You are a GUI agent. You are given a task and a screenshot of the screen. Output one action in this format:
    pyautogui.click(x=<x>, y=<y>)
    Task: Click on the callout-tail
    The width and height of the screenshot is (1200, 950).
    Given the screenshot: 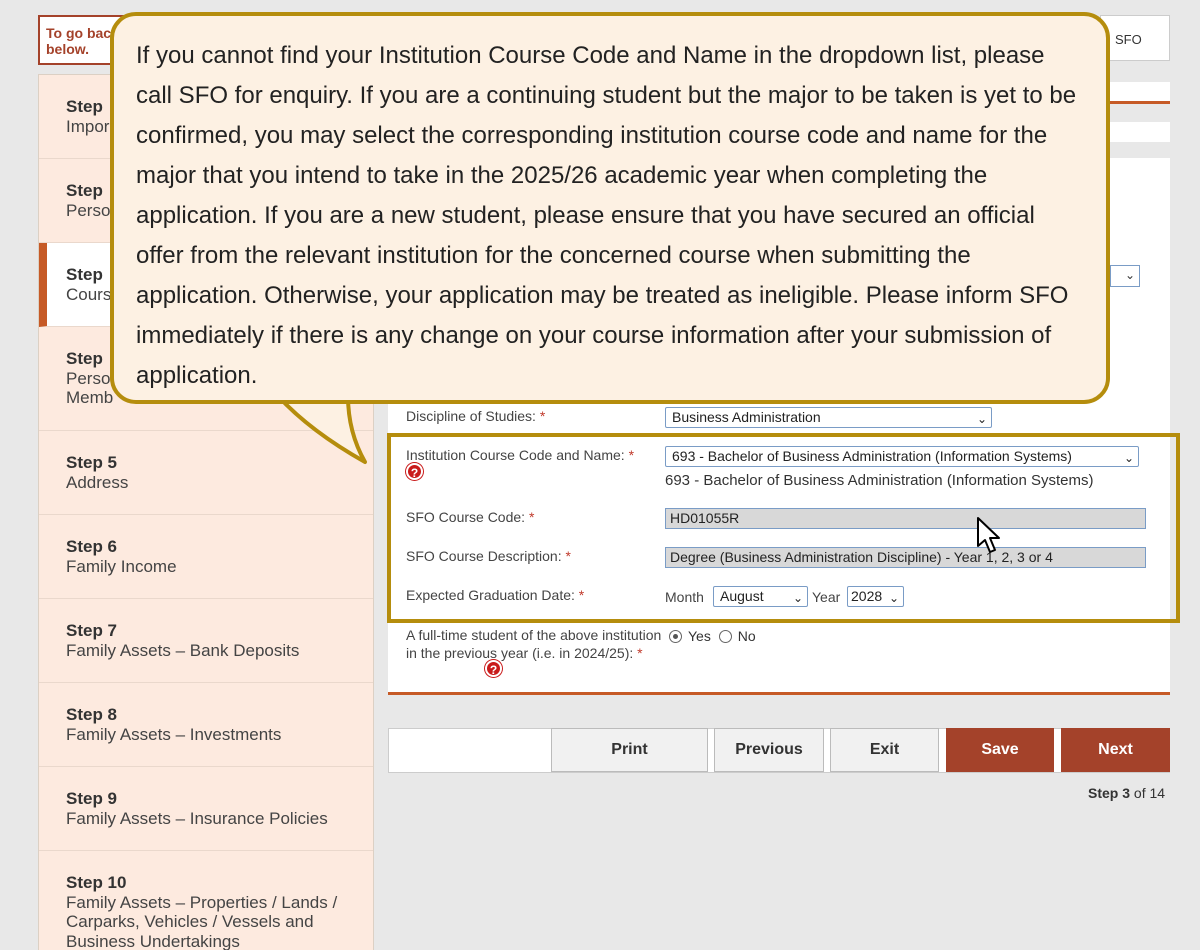 What is the action you would take?
    pyautogui.click(x=321, y=430)
    